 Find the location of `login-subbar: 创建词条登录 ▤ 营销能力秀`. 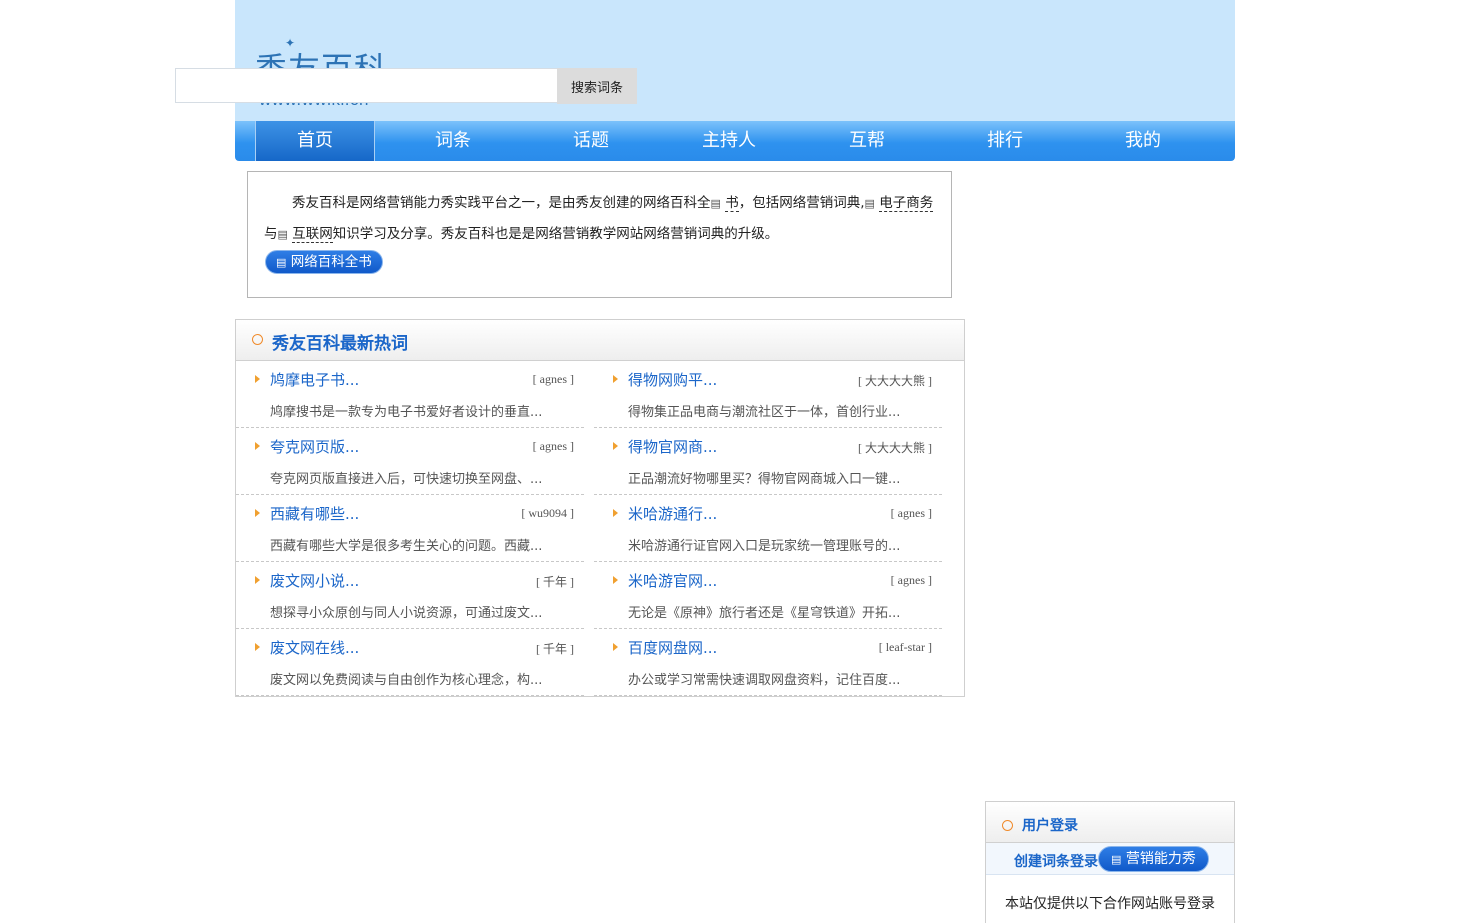

login-subbar: 创建词条登录 ▤ 营销能力秀 is located at coordinates (1110, 859).